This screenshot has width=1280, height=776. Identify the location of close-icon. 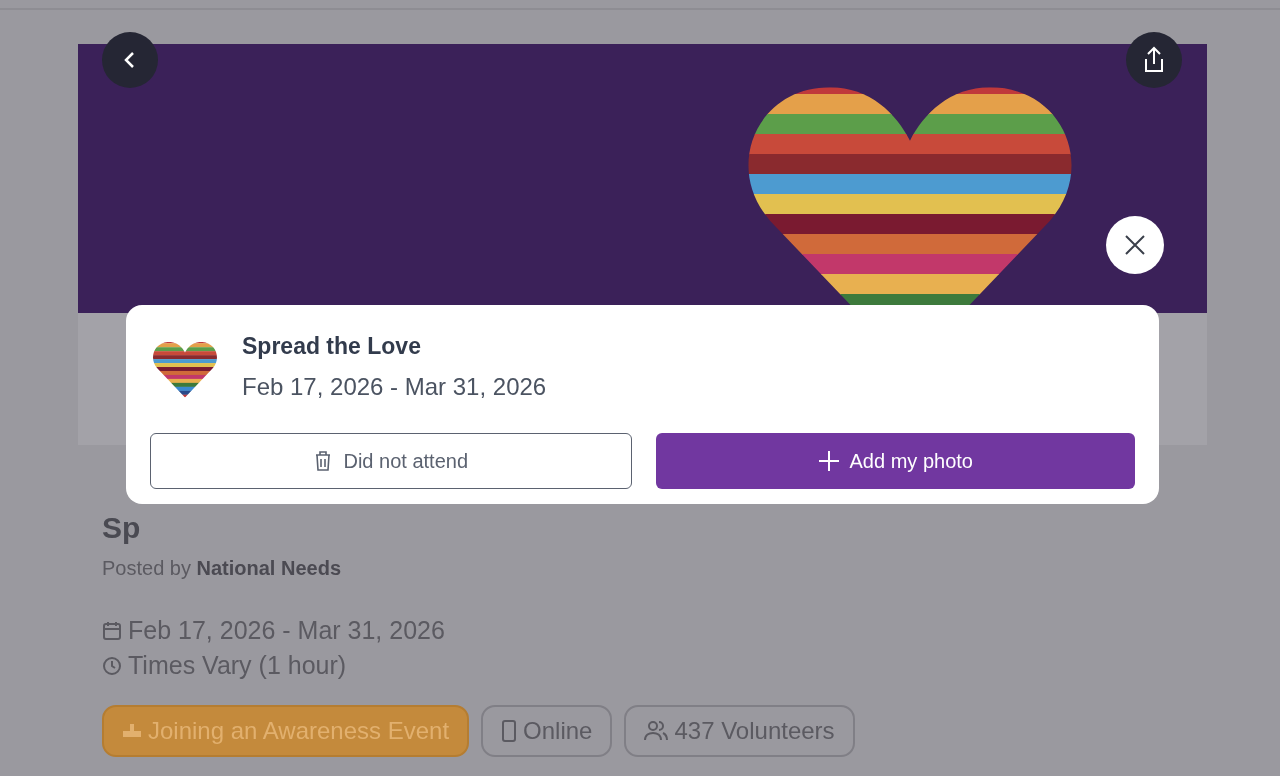
(1135, 245).